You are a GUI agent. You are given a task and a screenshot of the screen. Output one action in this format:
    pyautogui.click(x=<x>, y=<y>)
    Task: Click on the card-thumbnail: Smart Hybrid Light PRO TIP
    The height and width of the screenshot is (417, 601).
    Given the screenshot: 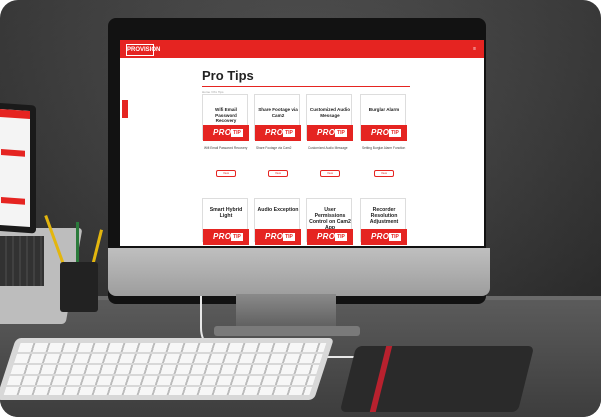 What is the action you would take?
    pyautogui.click(x=225, y=221)
    